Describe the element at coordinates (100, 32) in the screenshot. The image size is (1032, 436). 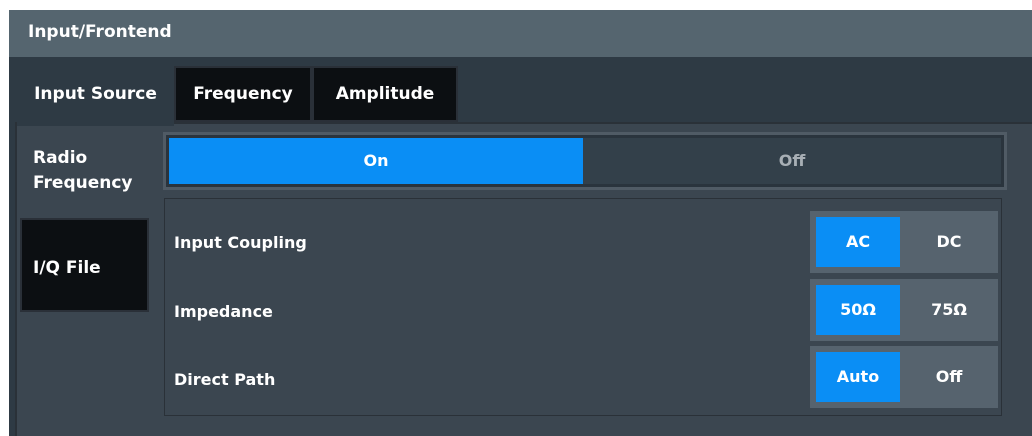
I see `dialog-title: Input/Frontend` at that location.